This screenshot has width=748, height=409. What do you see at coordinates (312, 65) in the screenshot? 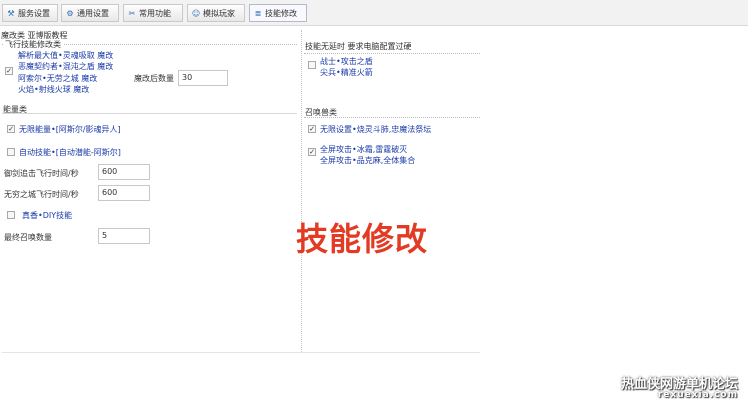
I see `no-delay-checkbox` at bounding box center [312, 65].